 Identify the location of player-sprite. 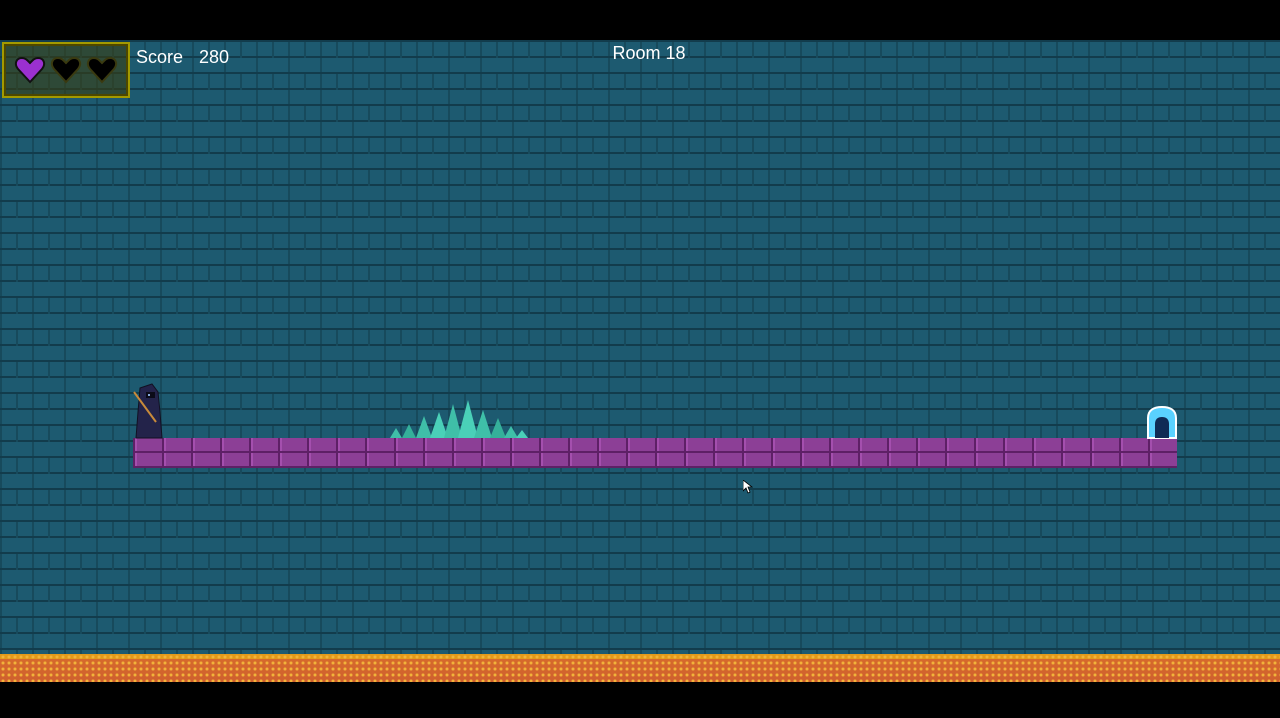
(148, 411).